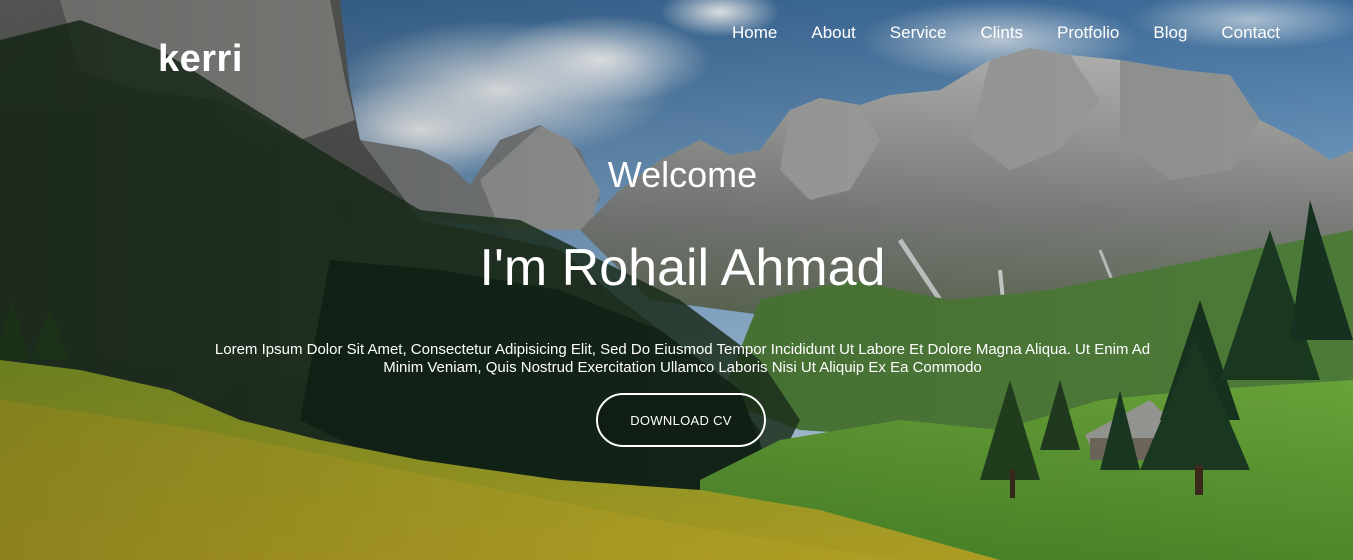  I want to click on download-cv-button: DOWNLOAD CV, so click(681, 420).